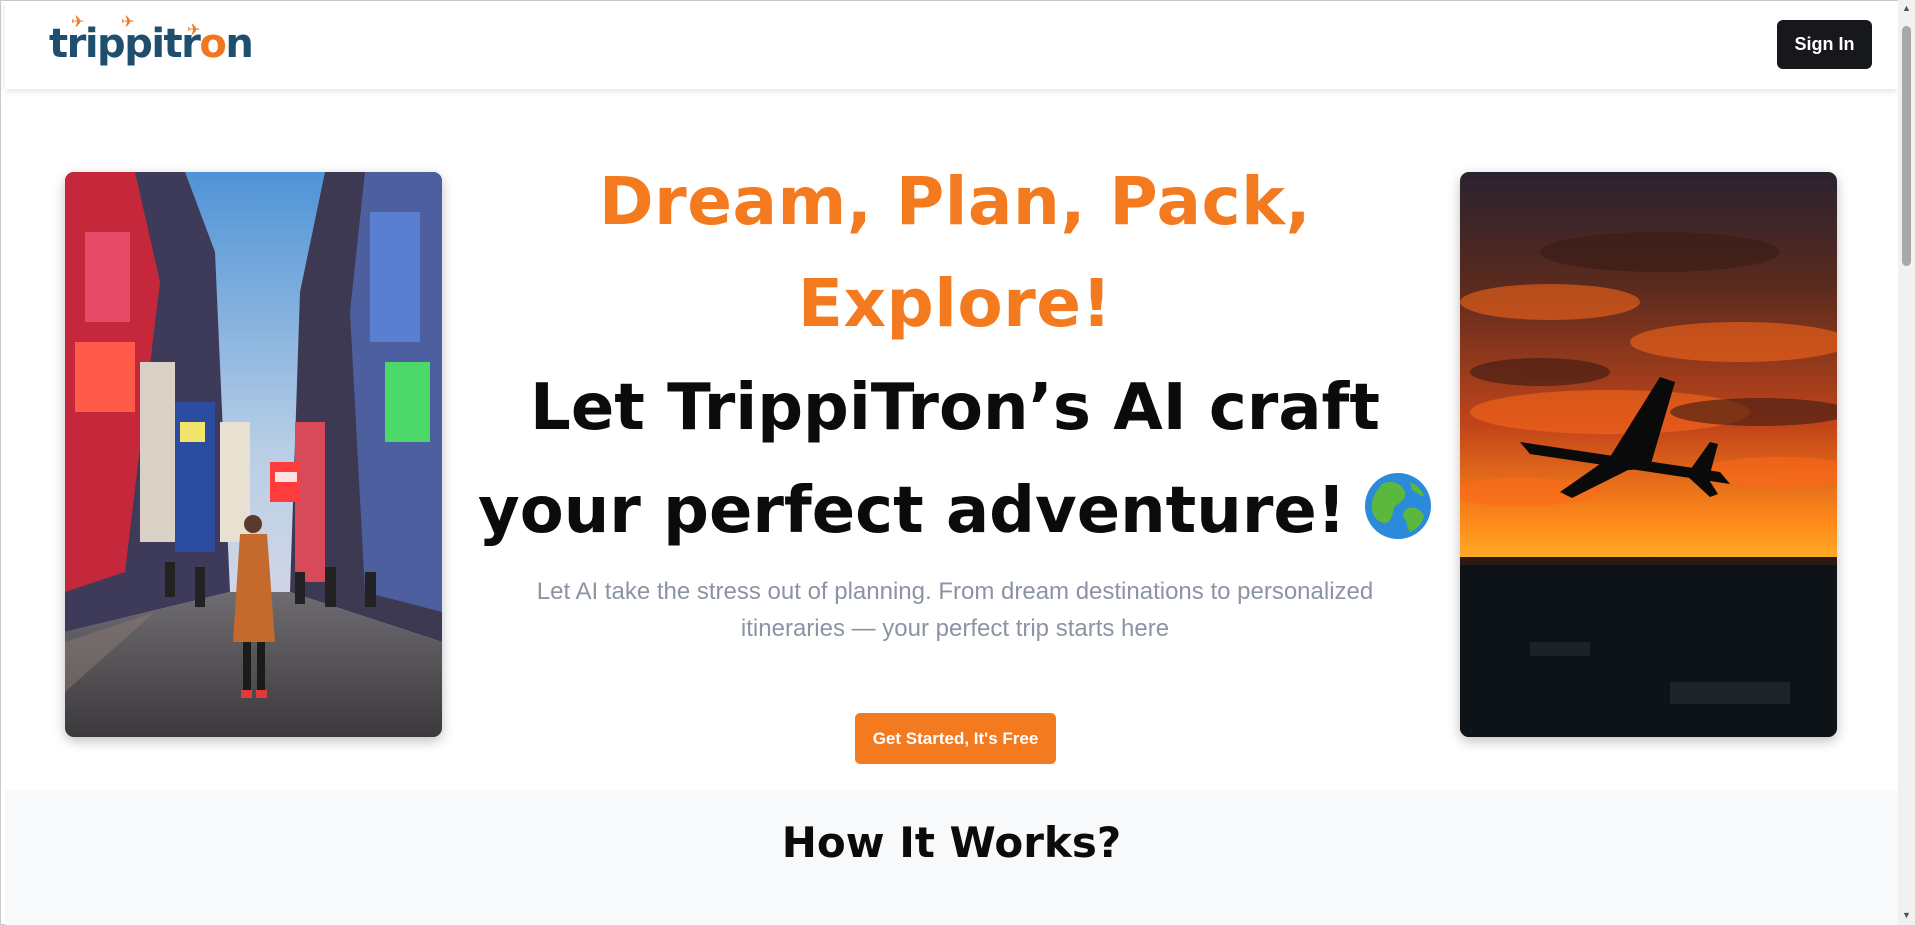 Image resolution: width=1915 pixels, height=925 pixels. I want to click on hero-tagline-line2-wrap: your perfect adventure!, so click(955, 511).